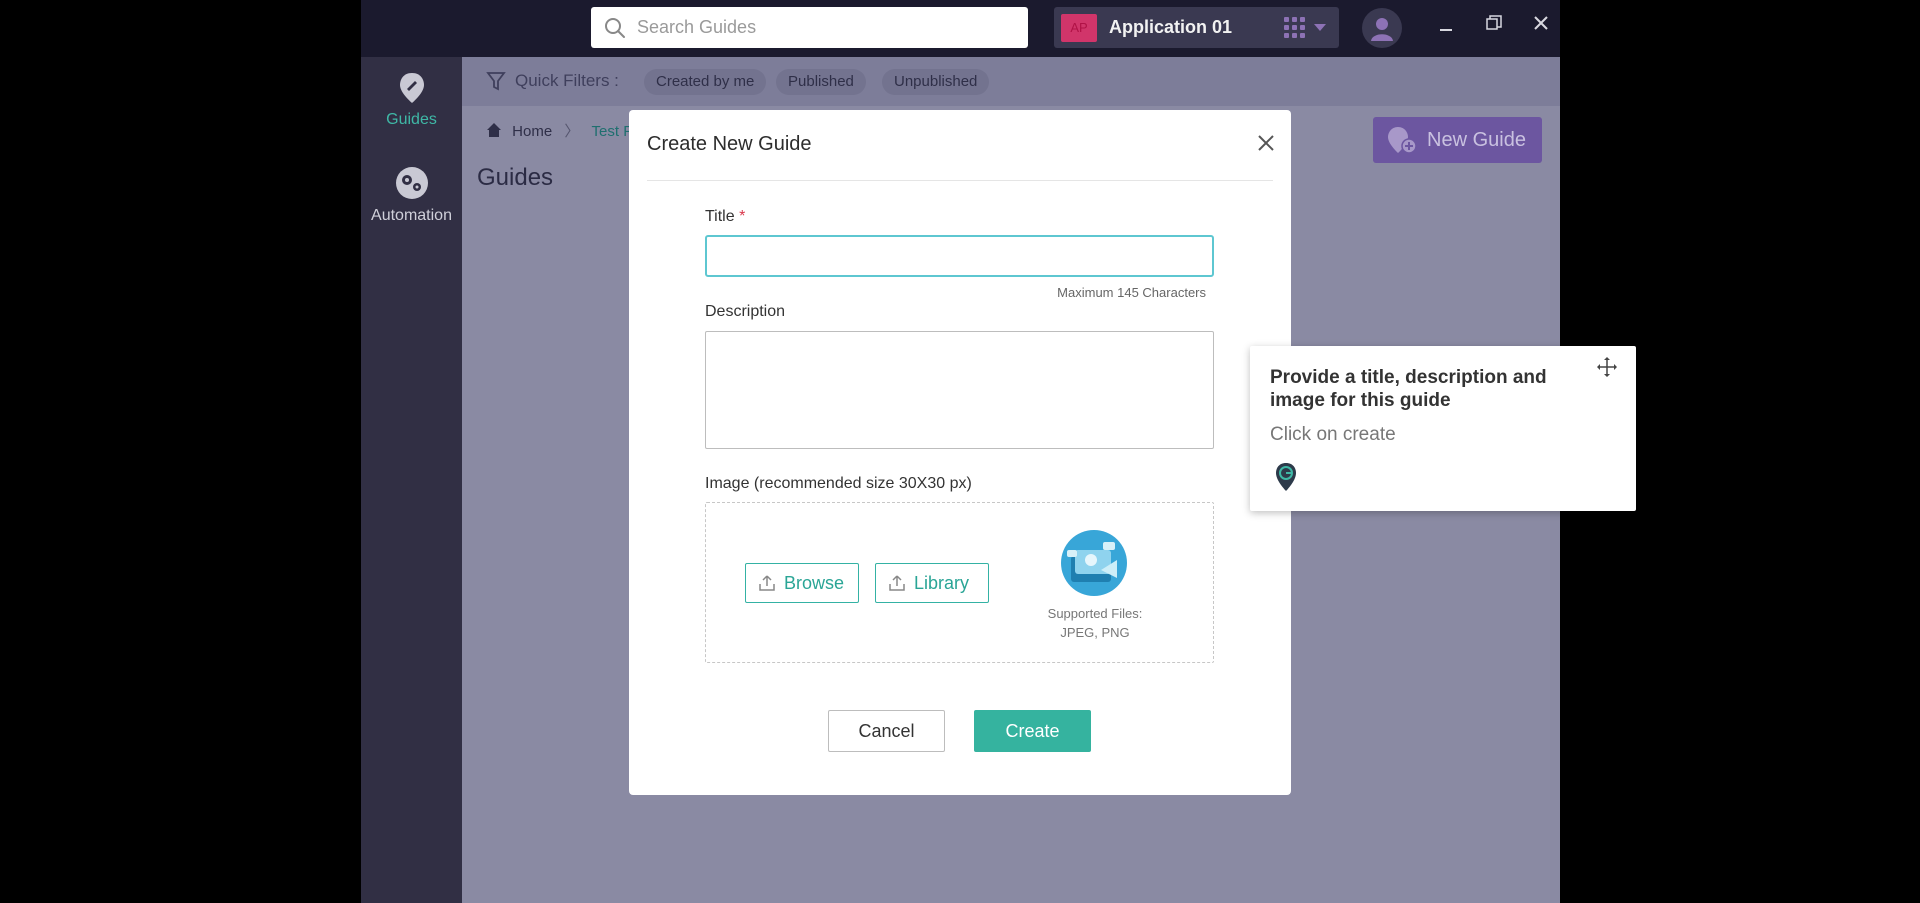 This screenshot has width=1920, height=903. I want to click on title-input, so click(959, 256).